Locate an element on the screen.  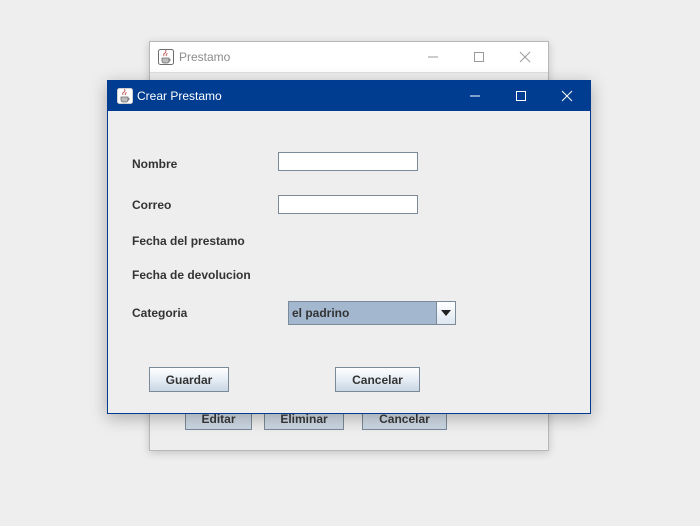
prestamo-window-controls is located at coordinates (479, 57).